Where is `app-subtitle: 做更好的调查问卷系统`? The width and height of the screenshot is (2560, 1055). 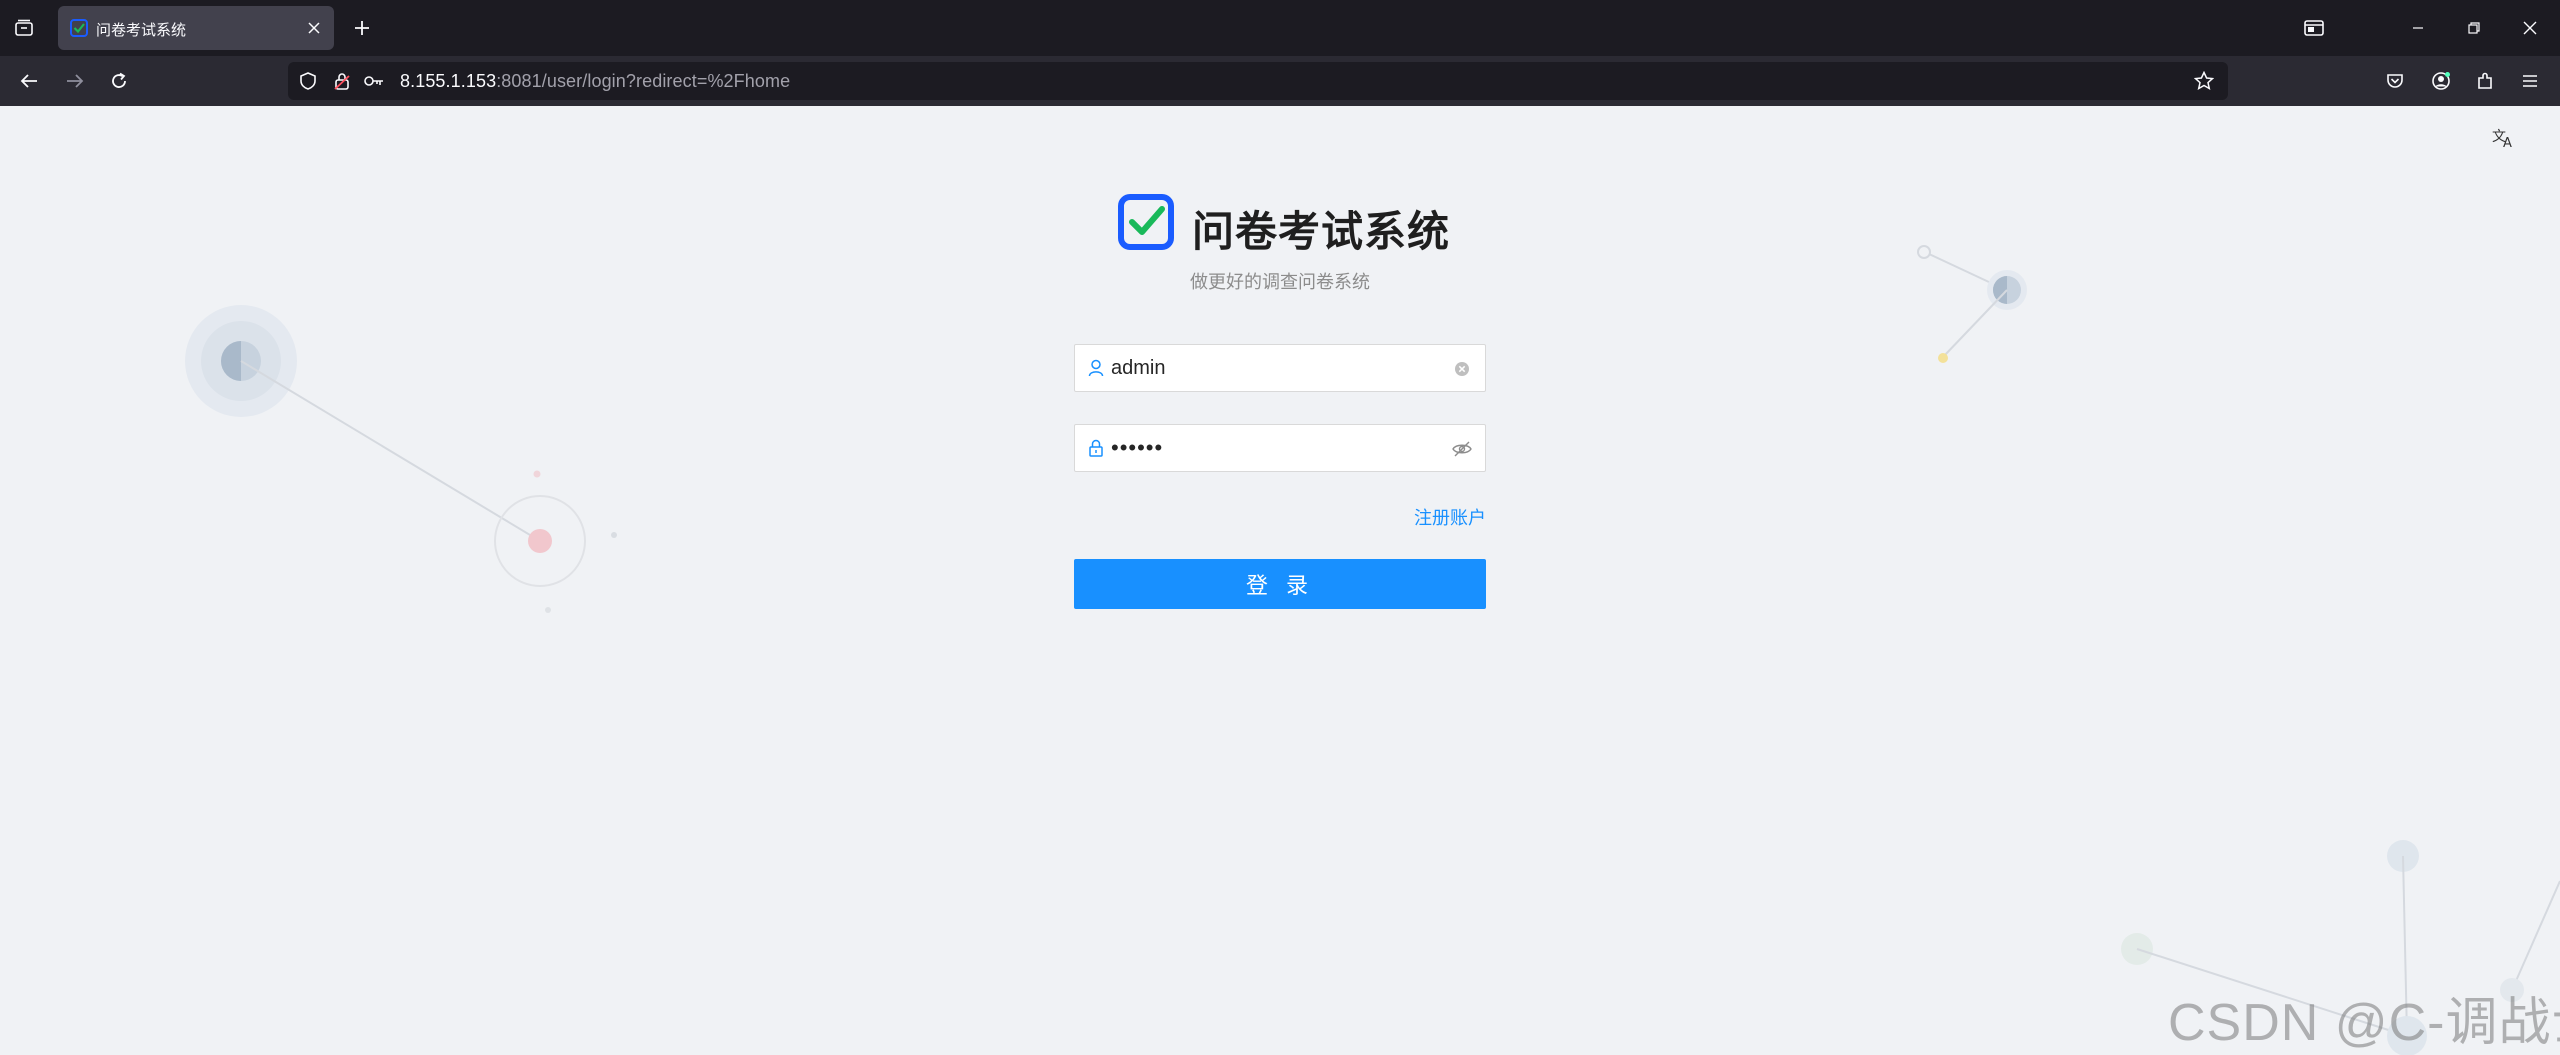 app-subtitle: 做更好的调查问卷系统 is located at coordinates (1280, 282).